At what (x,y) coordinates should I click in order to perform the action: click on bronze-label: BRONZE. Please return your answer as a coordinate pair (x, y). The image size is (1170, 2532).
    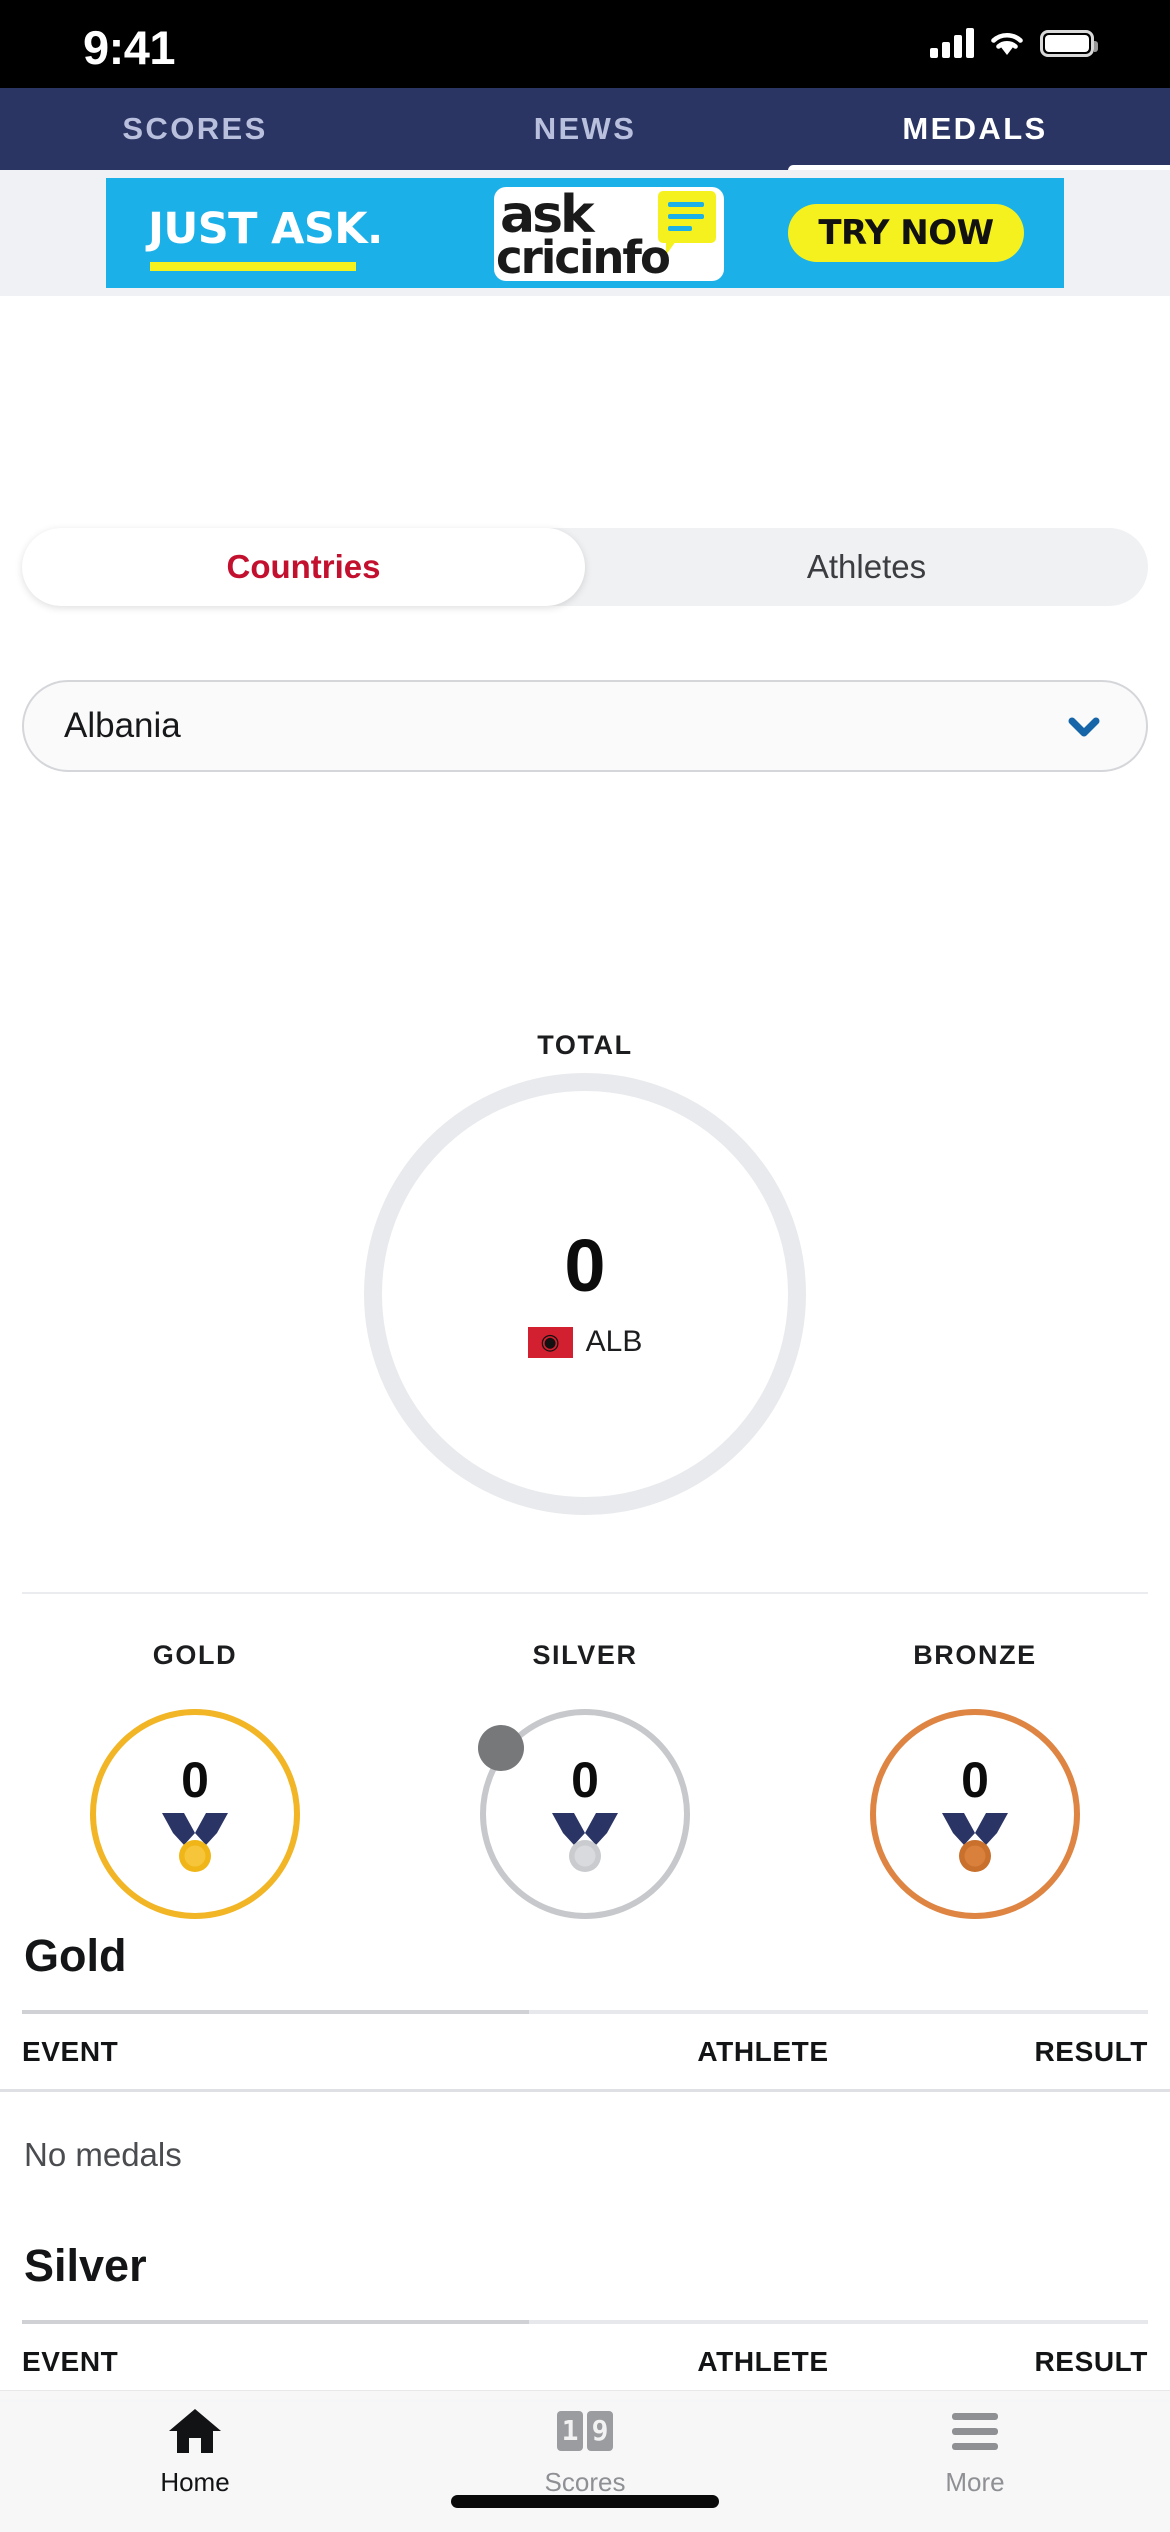
    Looking at the image, I should click on (975, 1655).